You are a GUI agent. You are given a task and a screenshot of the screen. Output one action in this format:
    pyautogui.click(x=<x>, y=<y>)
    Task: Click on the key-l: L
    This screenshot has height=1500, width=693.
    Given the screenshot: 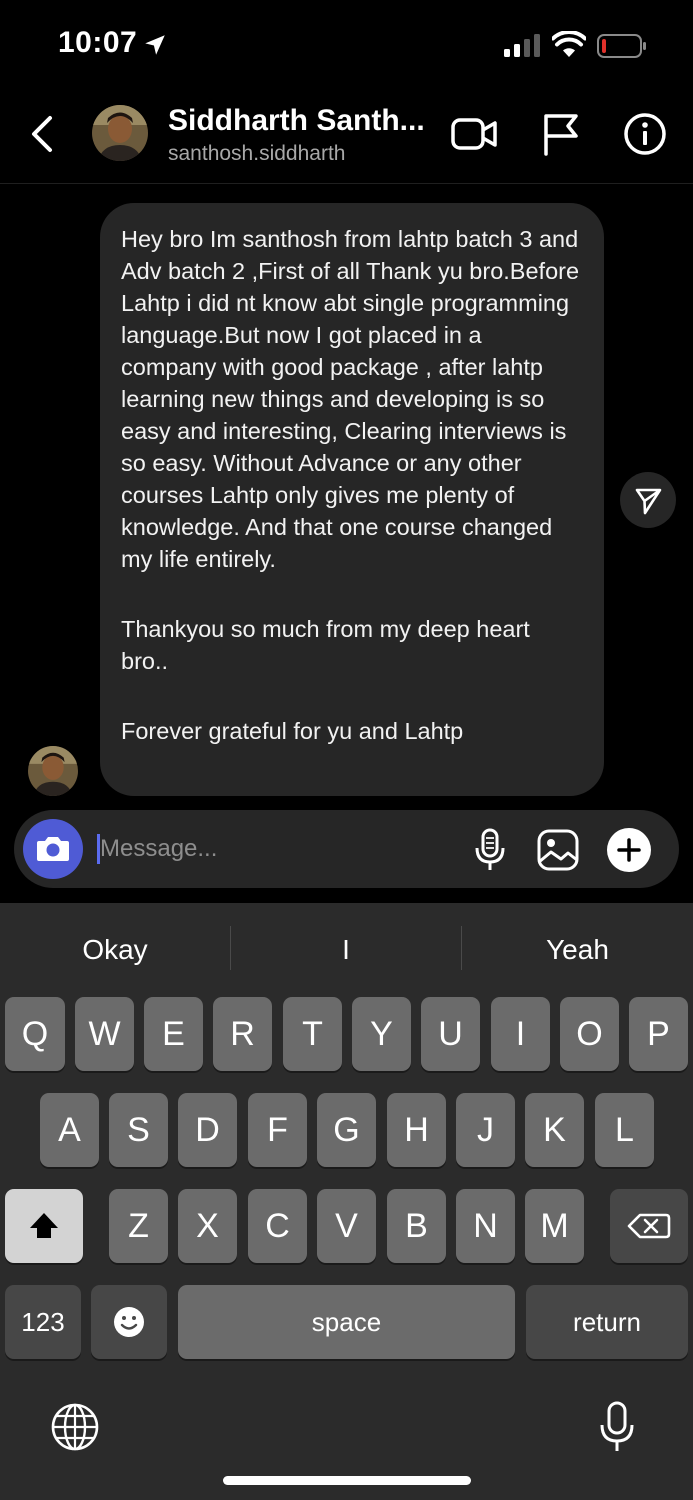 What is the action you would take?
    pyautogui.click(x=624, y=1130)
    